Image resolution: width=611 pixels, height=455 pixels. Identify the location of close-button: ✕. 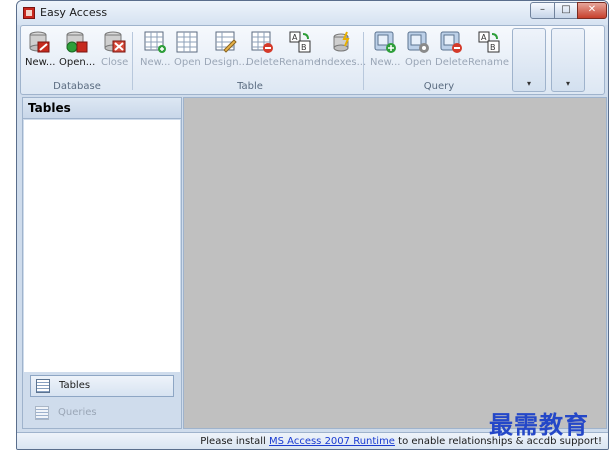
(592, 10).